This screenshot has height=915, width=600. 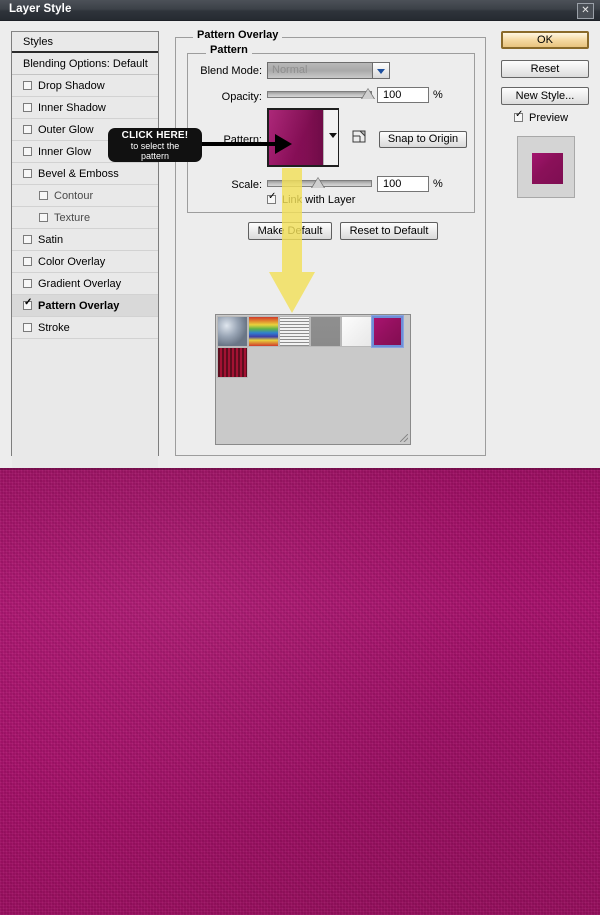 What do you see at coordinates (79, 306) in the screenshot?
I see `sidebar-item-label: Pattern Overlay` at bounding box center [79, 306].